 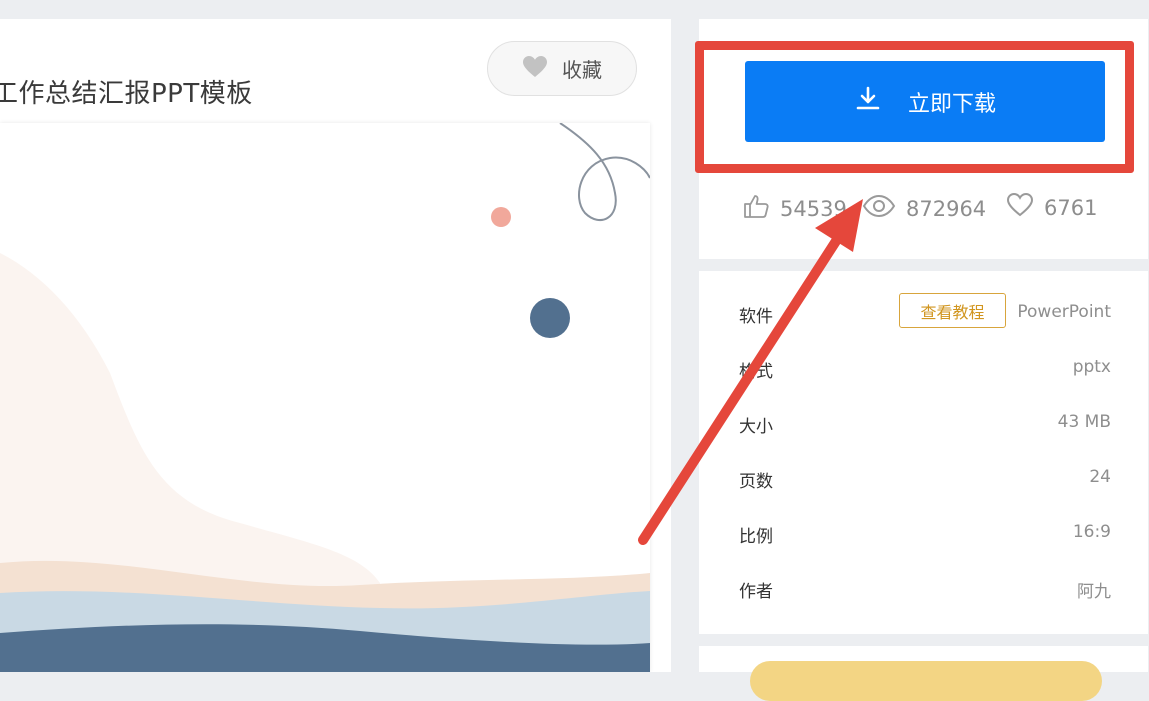 What do you see at coordinates (923, 423) in the screenshot?
I see `info-row-size: 大小 43 MB` at bounding box center [923, 423].